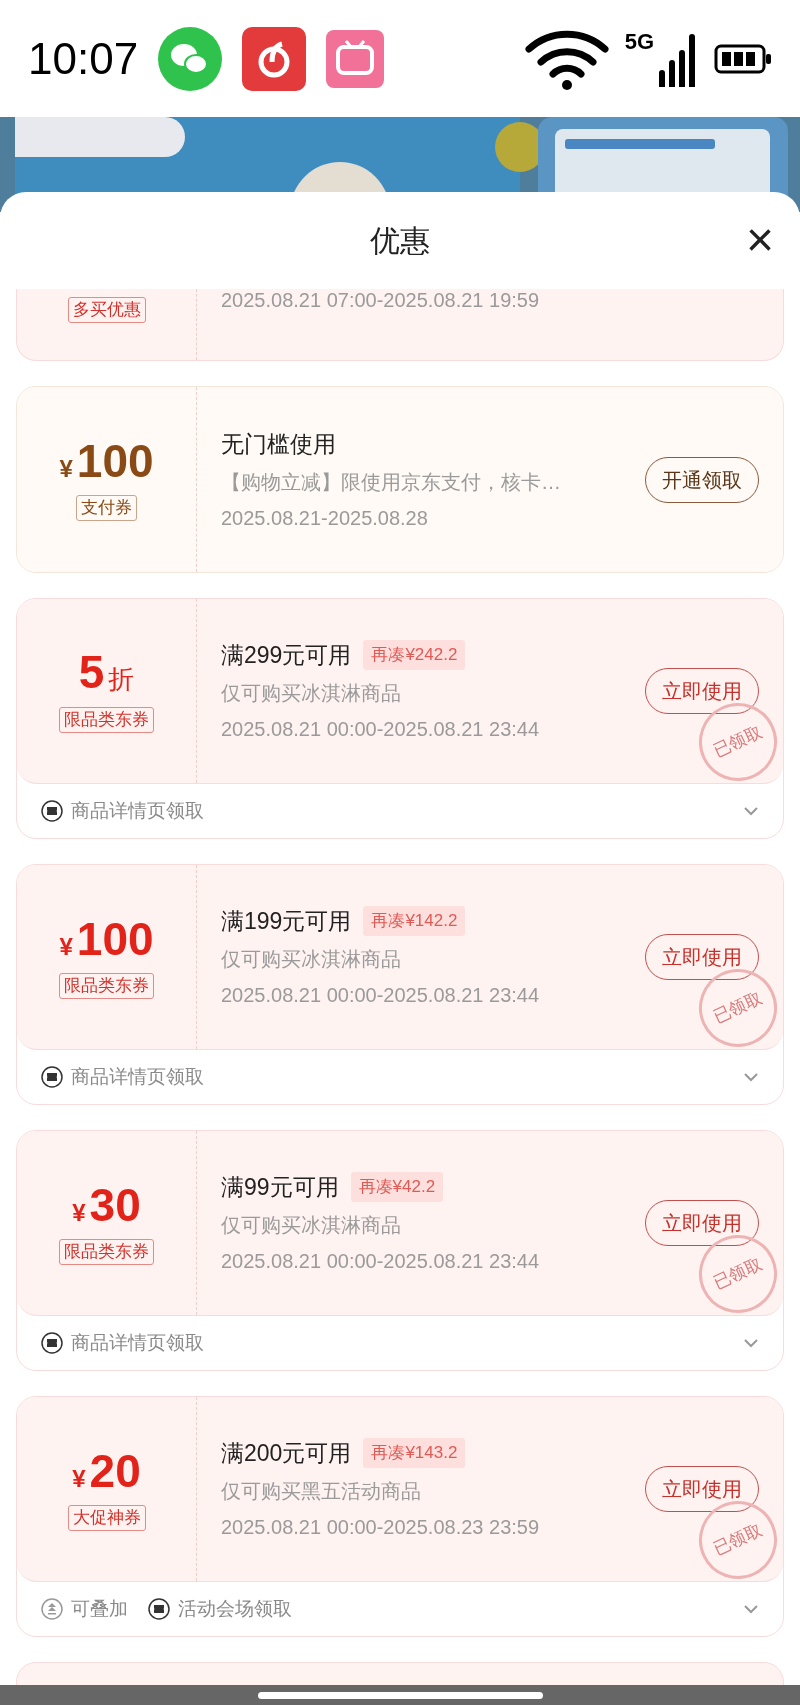 Image resolution: width=800 pixels, height=1705 pixels. What do you see at coordinates (414, 655) in the screenshot?
I see `remaining-amount-badge: 再凑¥242.2` at bounding box center [414, 655].